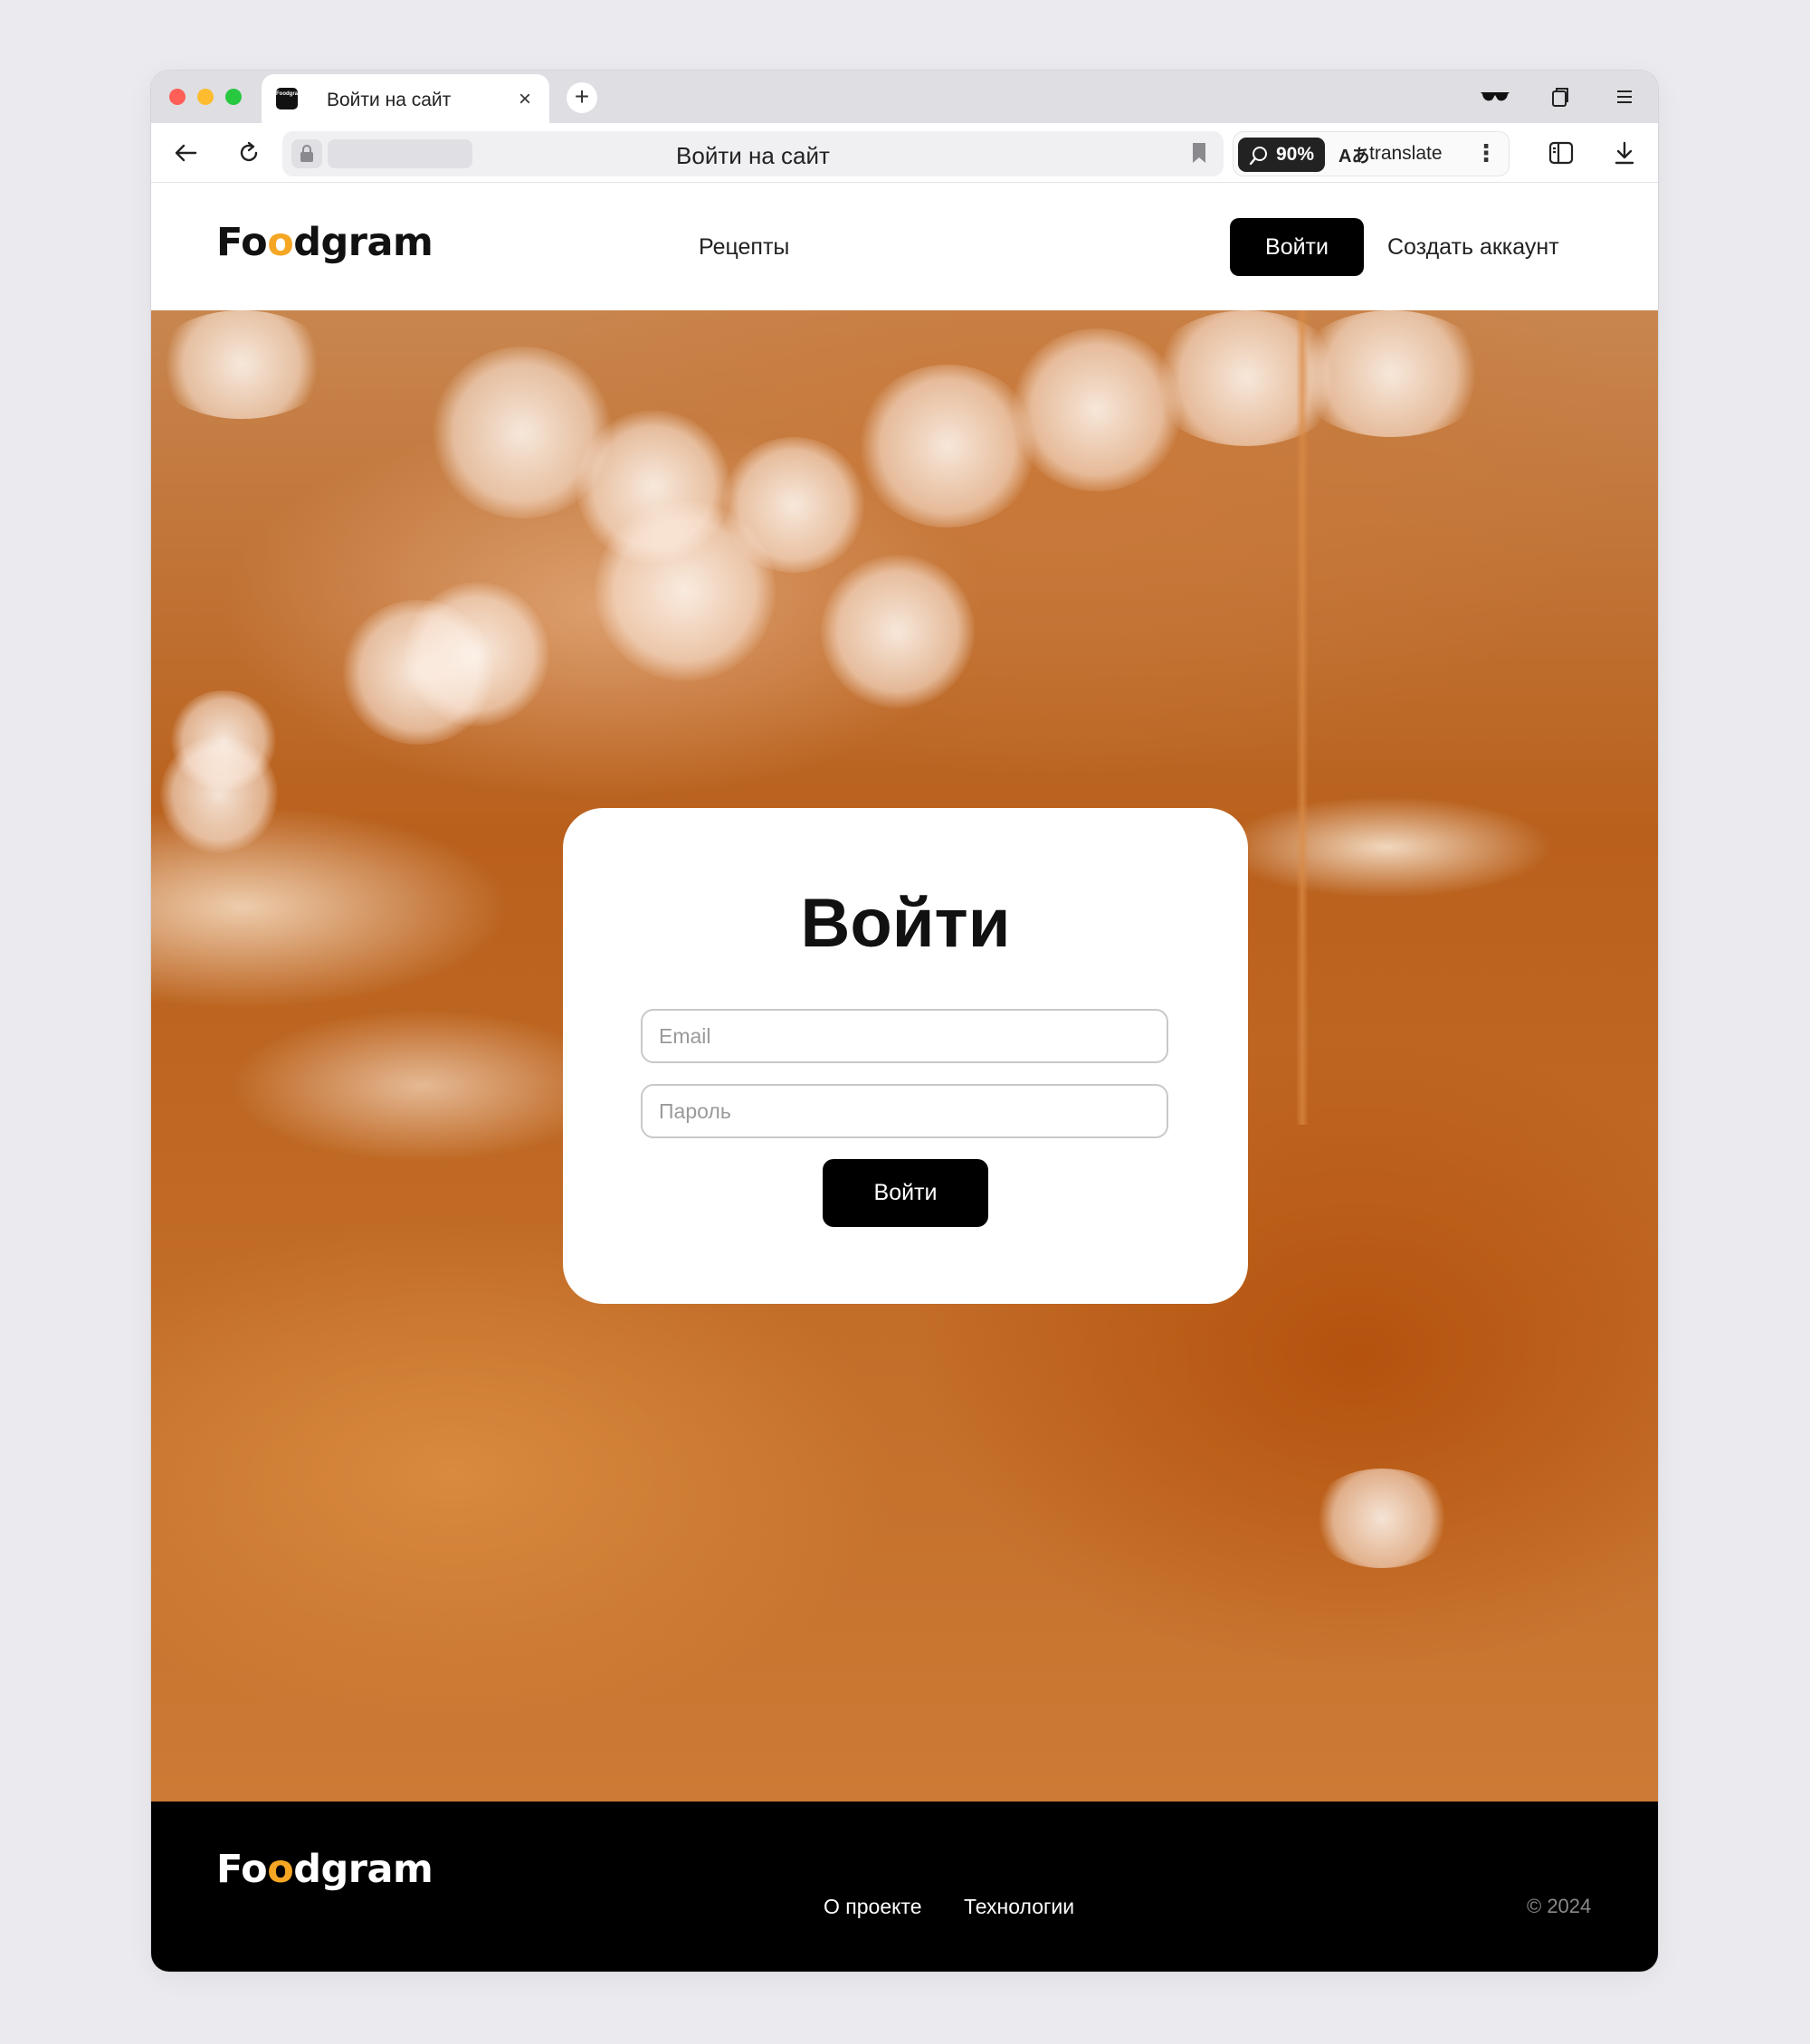 This screenshot has height=2044, width=1810. I want to click on site-logo: Foodgram, so click(324, 243).